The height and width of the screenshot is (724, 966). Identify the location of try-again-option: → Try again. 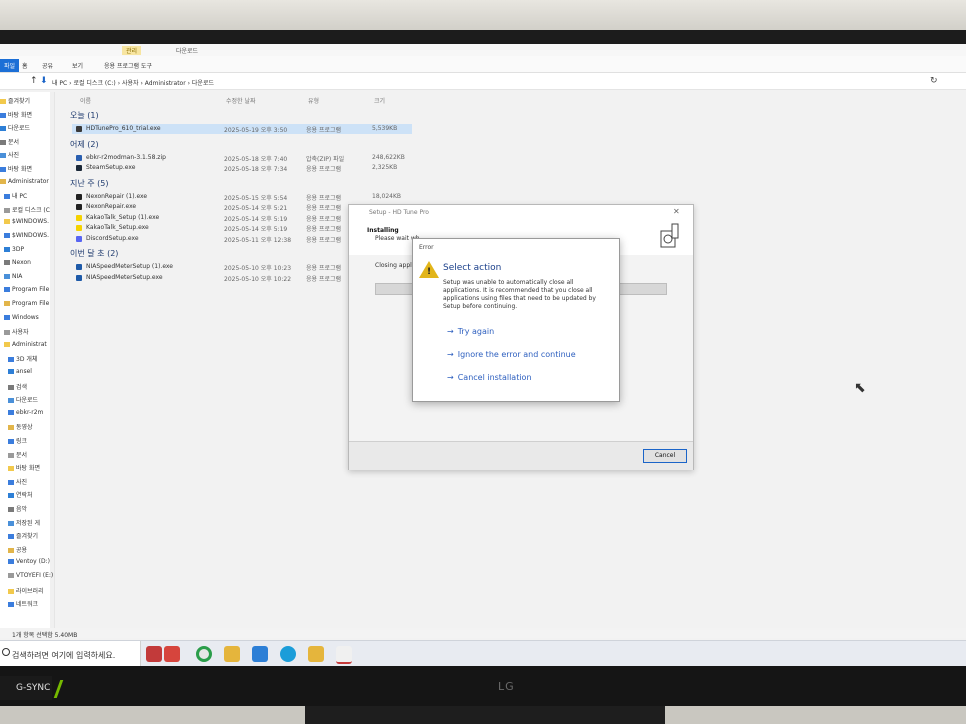
(470, 331).